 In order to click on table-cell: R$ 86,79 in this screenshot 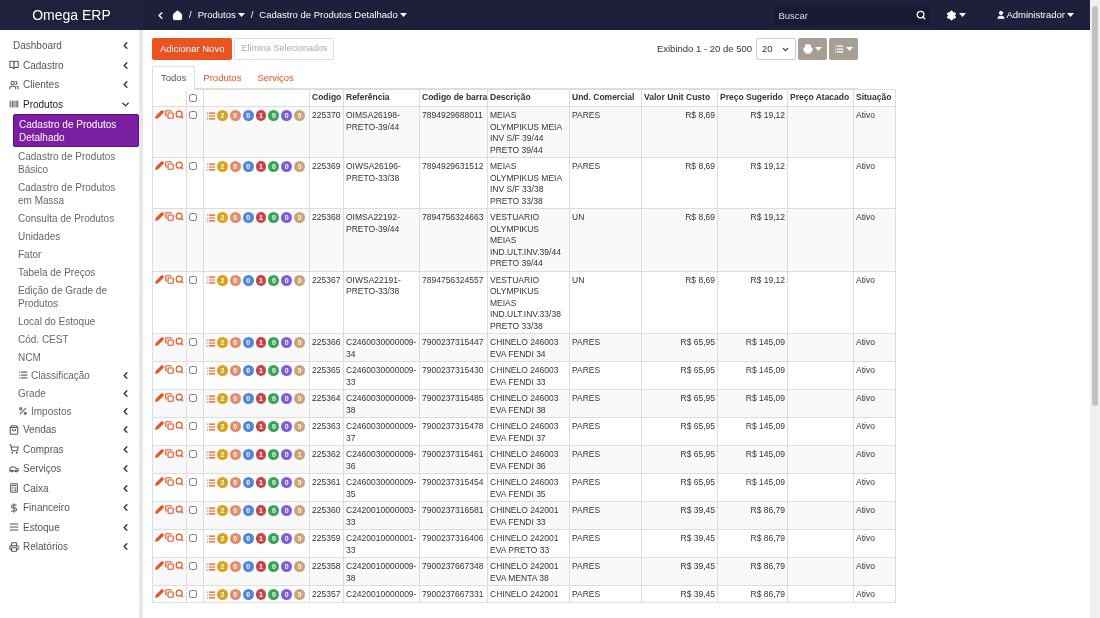, I will do `click(767, 566)`.